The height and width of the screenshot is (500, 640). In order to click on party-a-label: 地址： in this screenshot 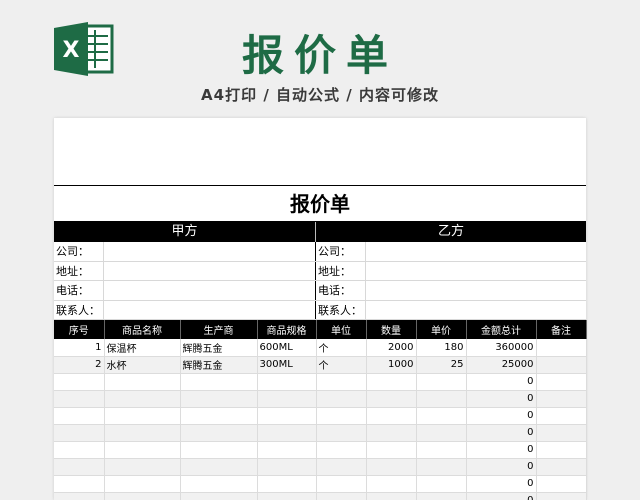, I will do `click(79, 270)`.